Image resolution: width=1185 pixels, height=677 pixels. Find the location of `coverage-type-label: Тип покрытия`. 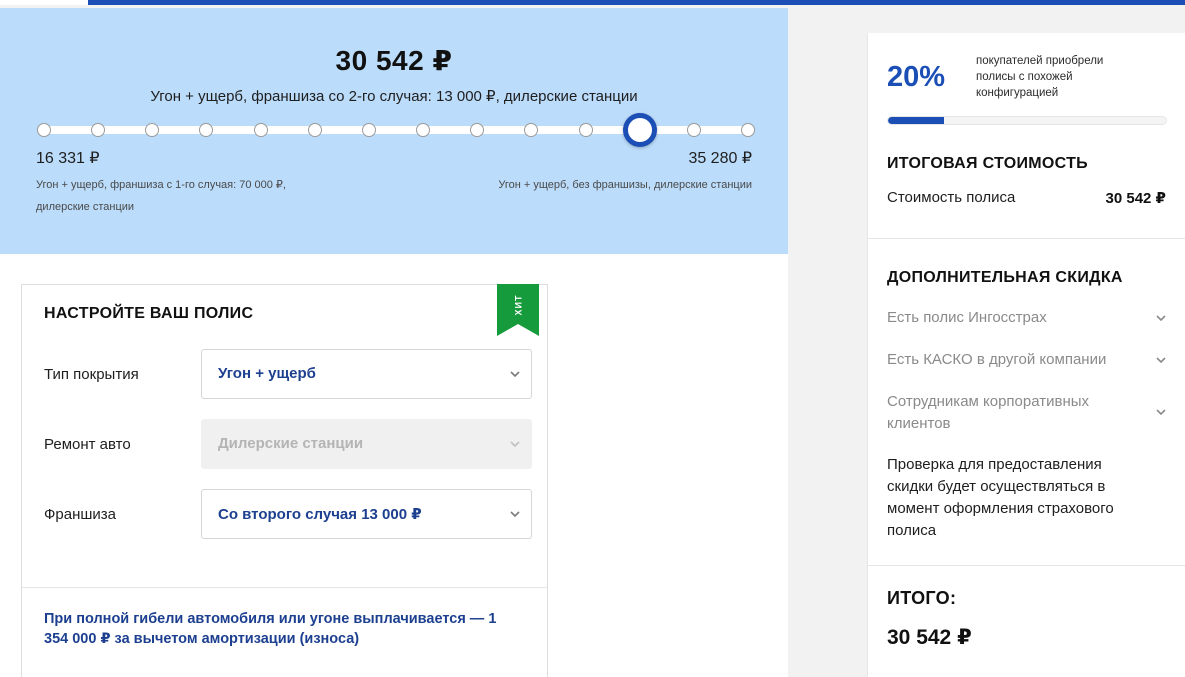

coverage-type-label: Тип покрытия is located at coordinates (91, 374).